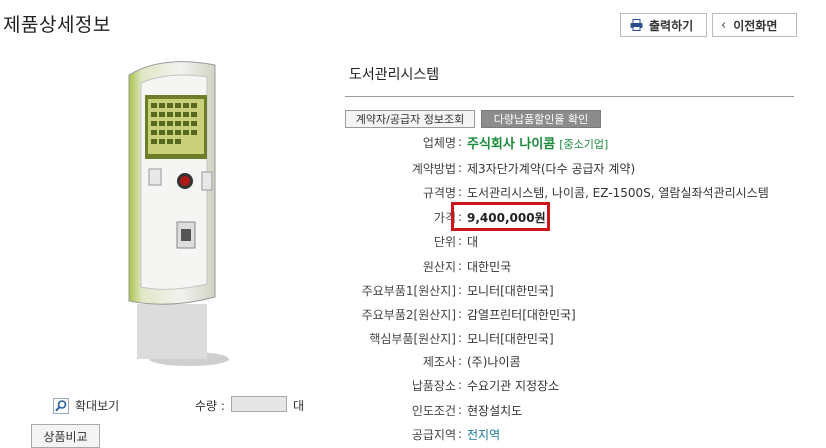 Image resolution: width=826 pixels, height=448 pixels. Describe the element at coordinates (500, 216) in the screenshot. I see `price-highlight-box` at that location.